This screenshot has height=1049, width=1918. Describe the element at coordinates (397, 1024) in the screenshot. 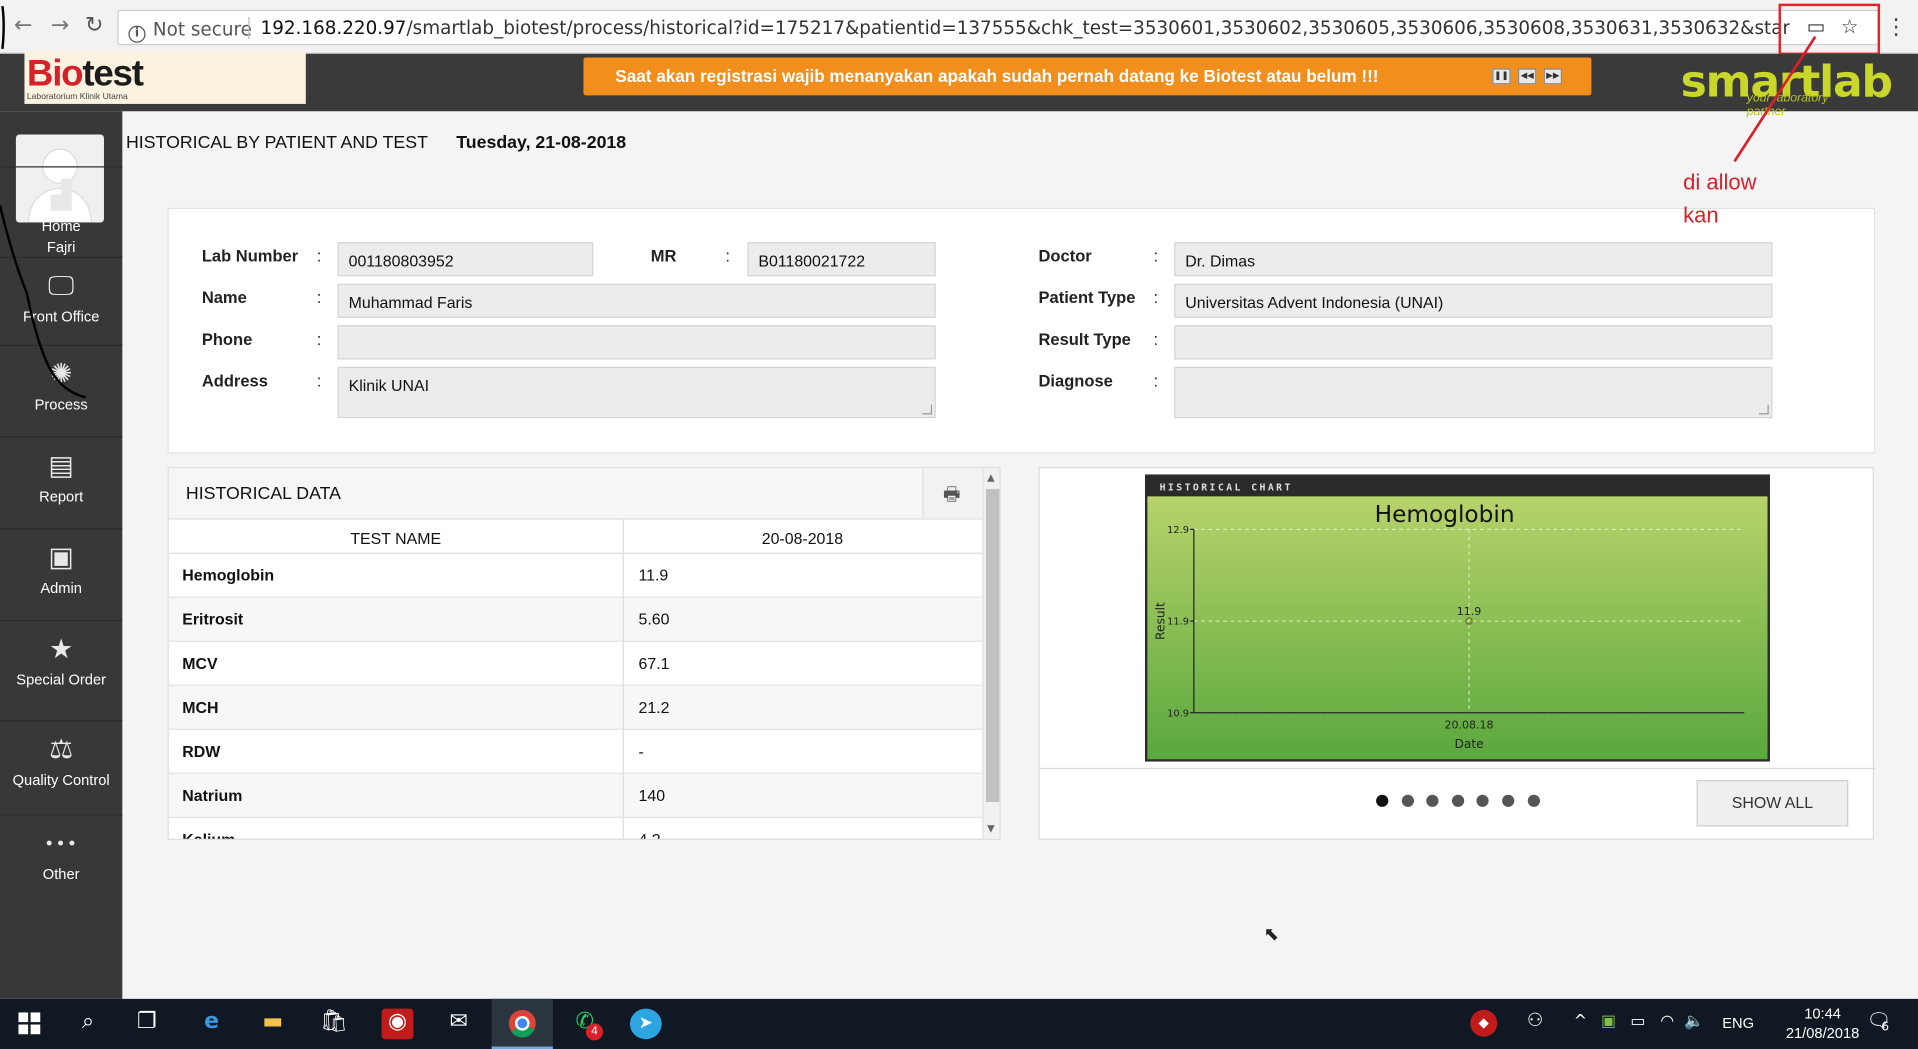

I see `app-red-icon: ◉` at that location.